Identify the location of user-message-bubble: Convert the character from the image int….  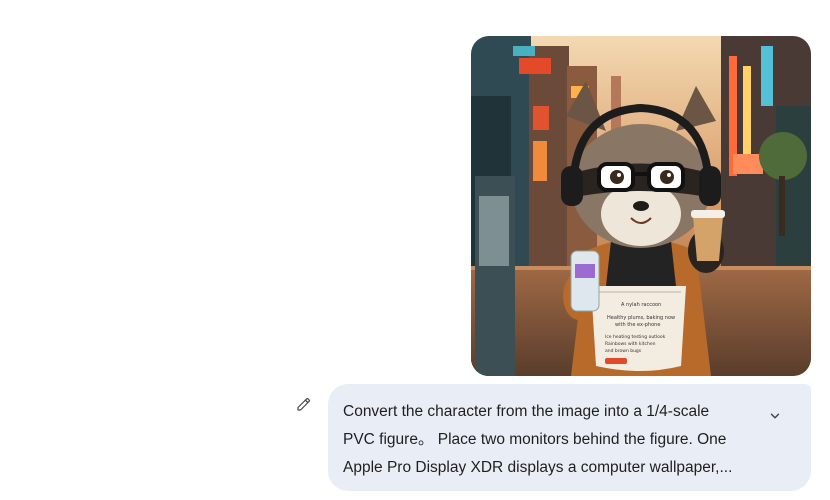
(569, 437).